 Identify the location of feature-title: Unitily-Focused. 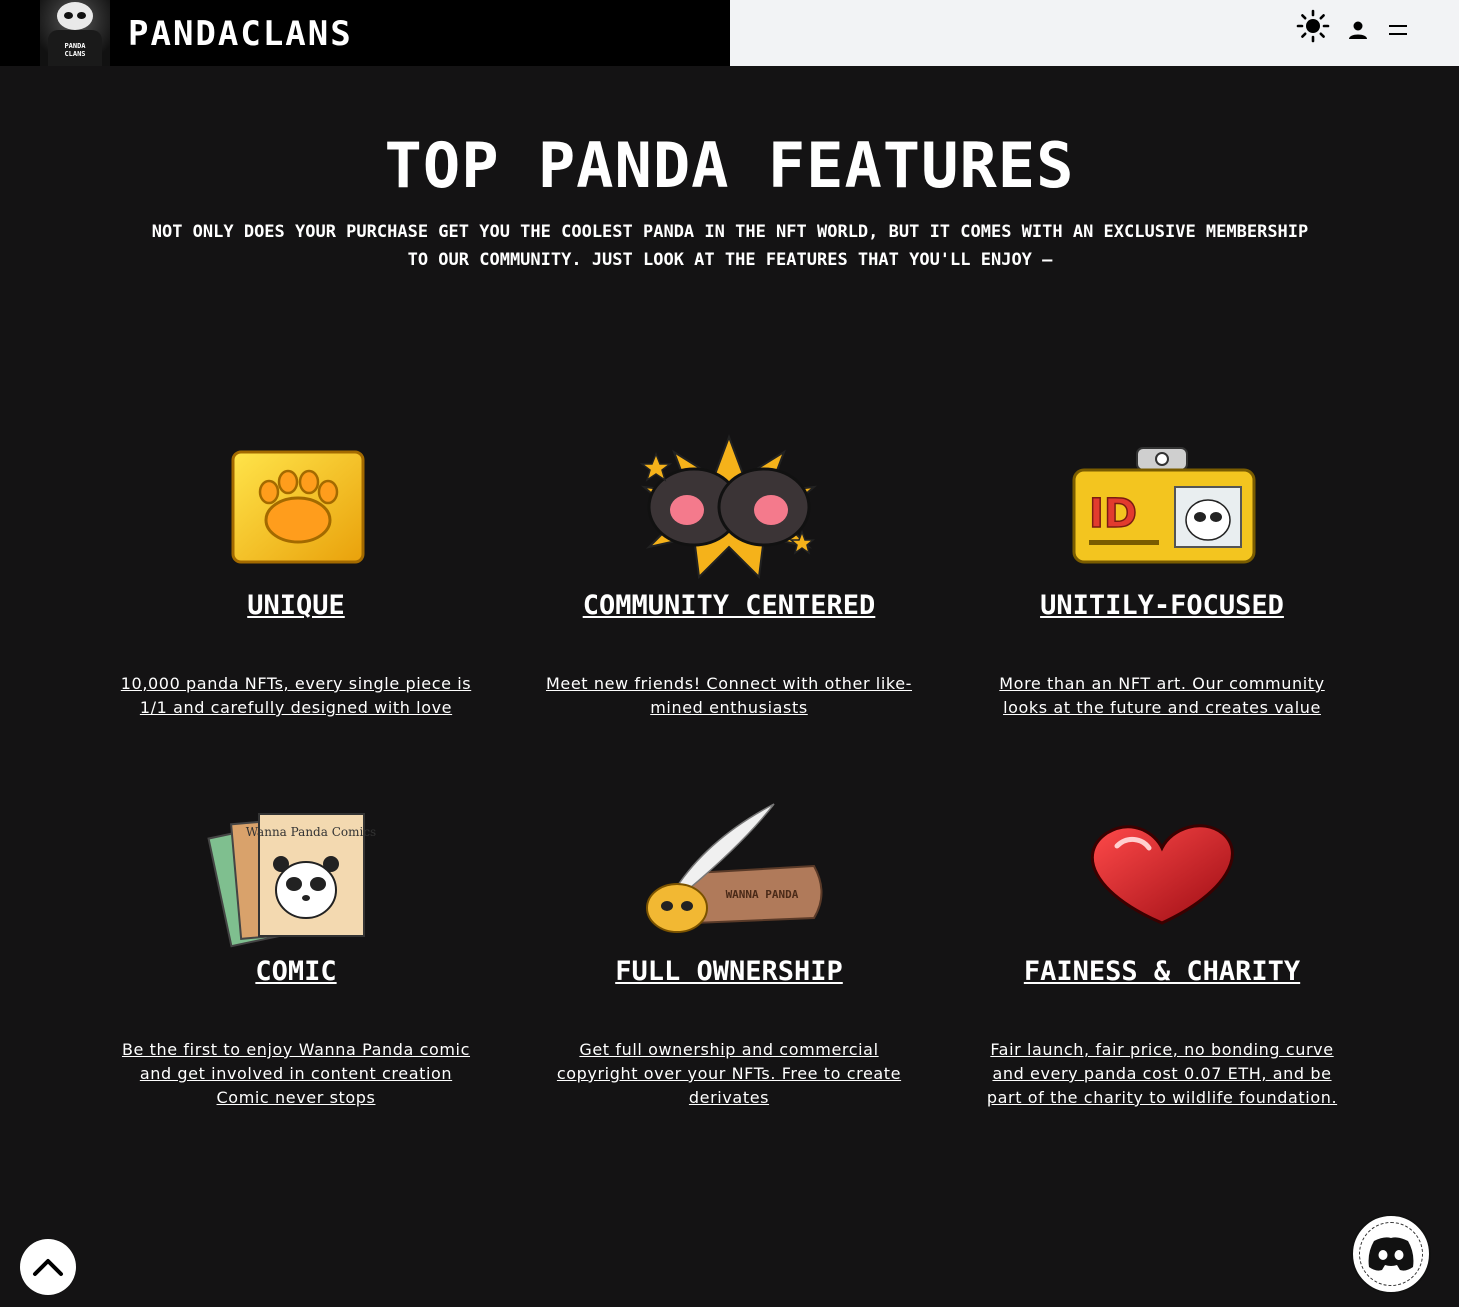
(1162, 606).